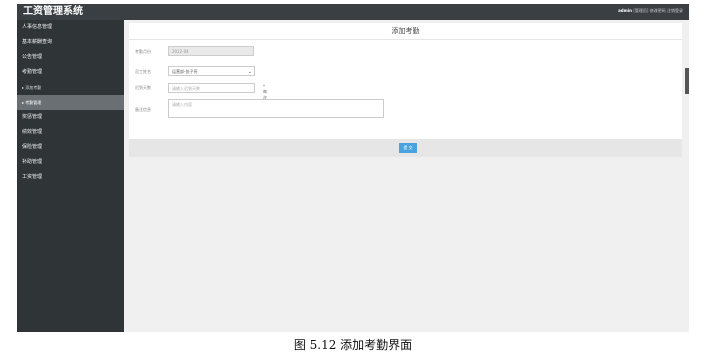  What do you see at coordinates (70, 27) in the screenshot?
I see `sidebar-item-personnel: 人事信息管理` at bounding box center [70, 27].